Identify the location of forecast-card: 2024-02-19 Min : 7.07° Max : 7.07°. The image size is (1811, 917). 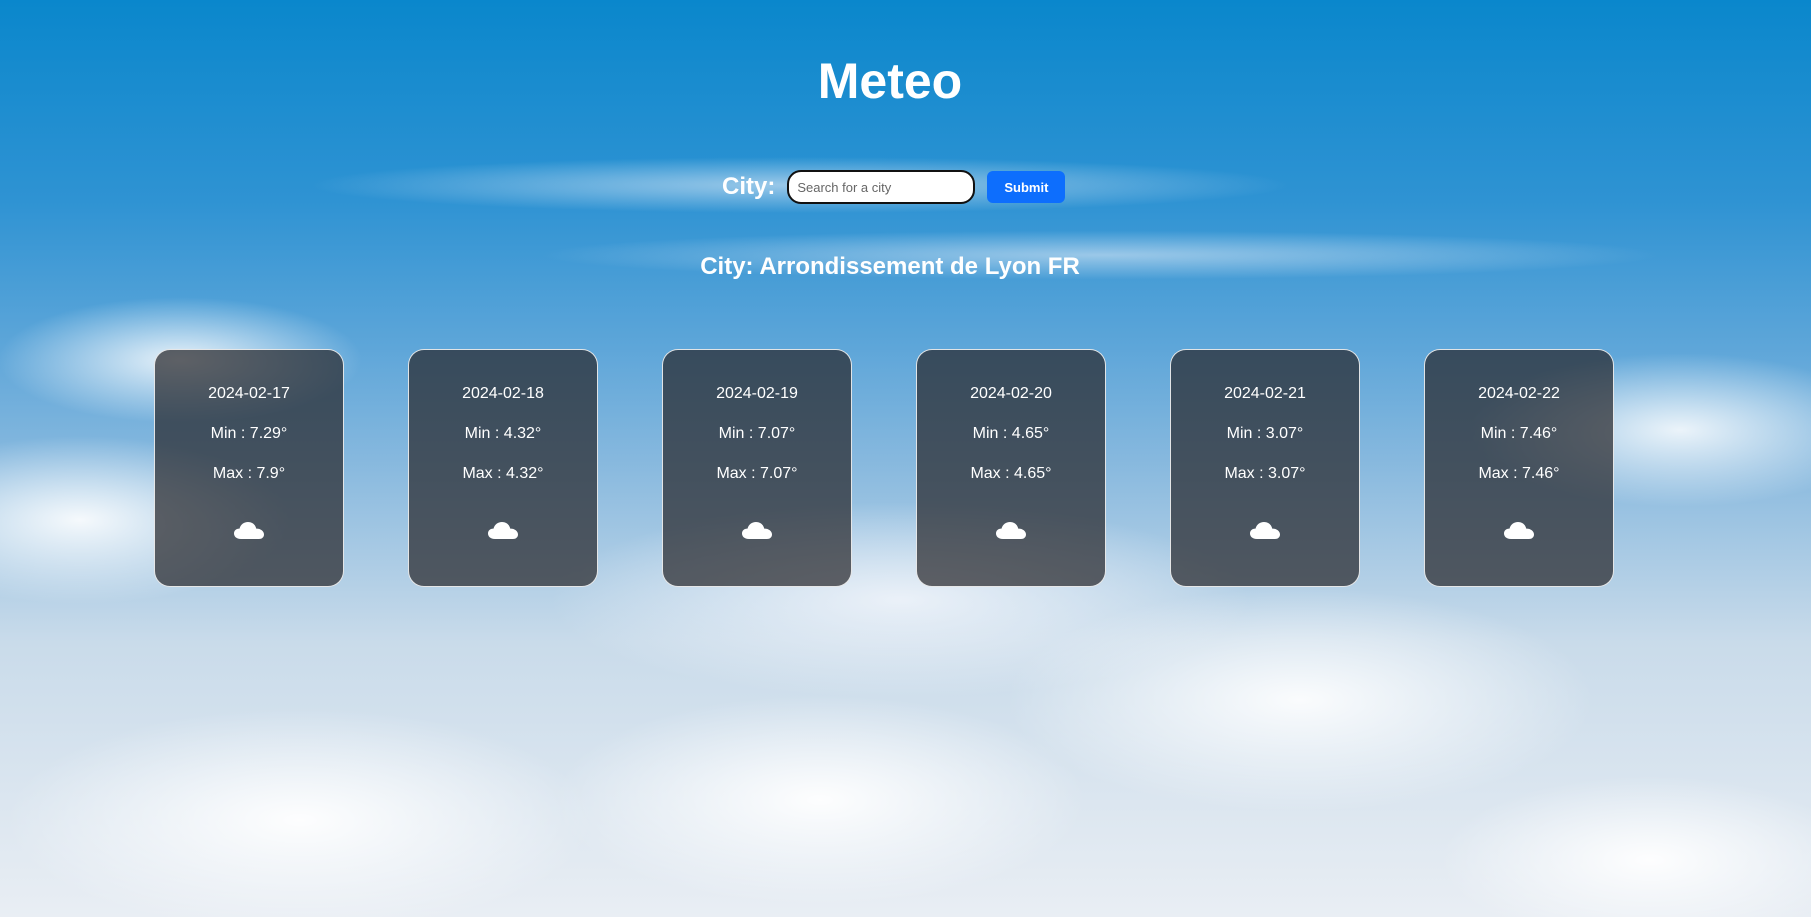
(757, 468).